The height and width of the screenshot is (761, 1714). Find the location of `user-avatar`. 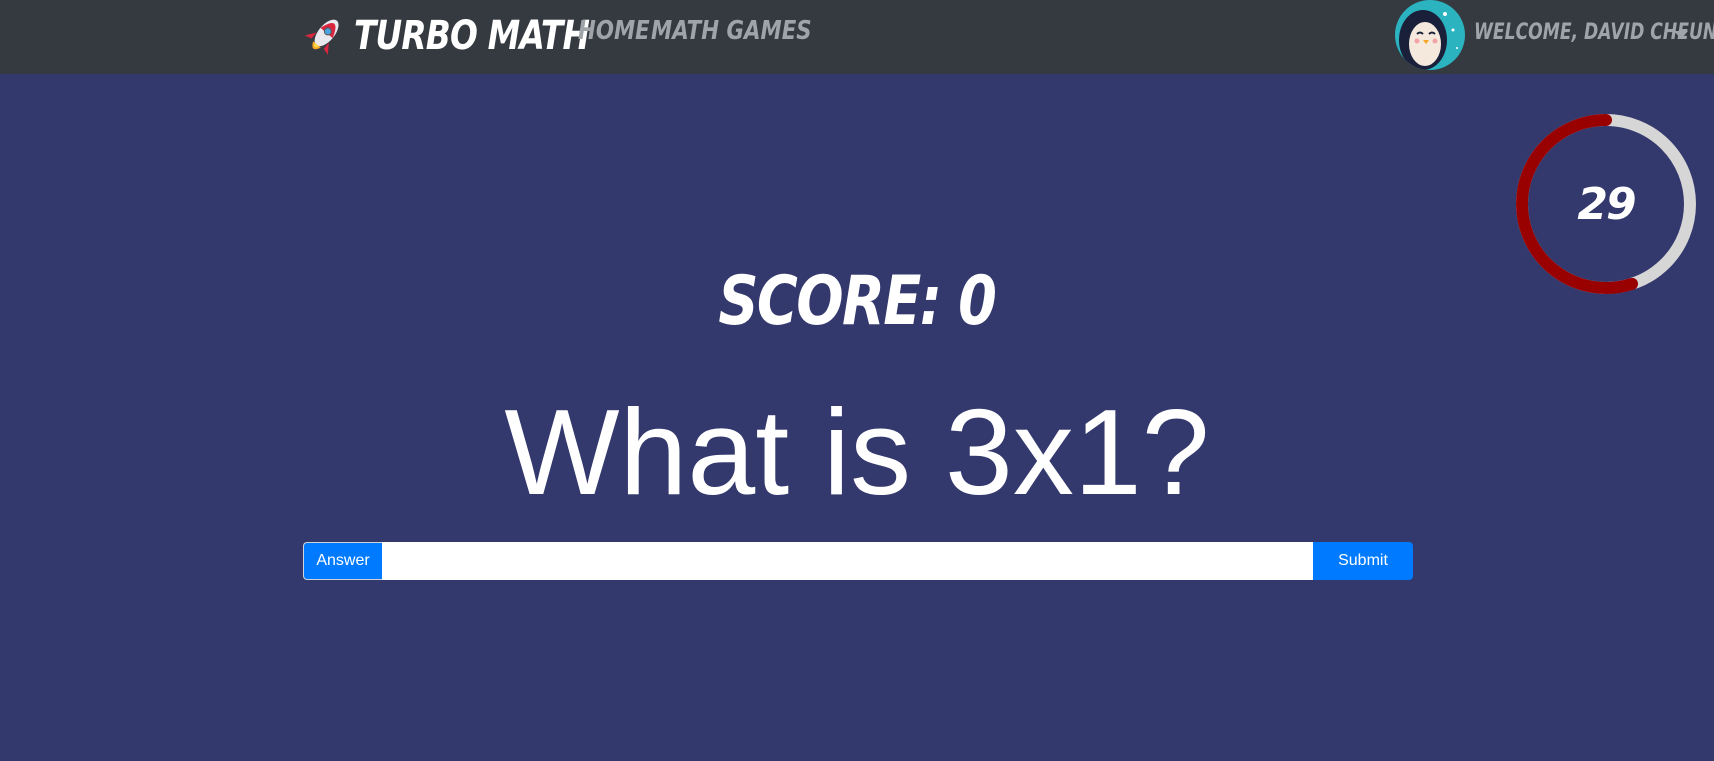

user-avatar is located at coordinates (1430, 35).